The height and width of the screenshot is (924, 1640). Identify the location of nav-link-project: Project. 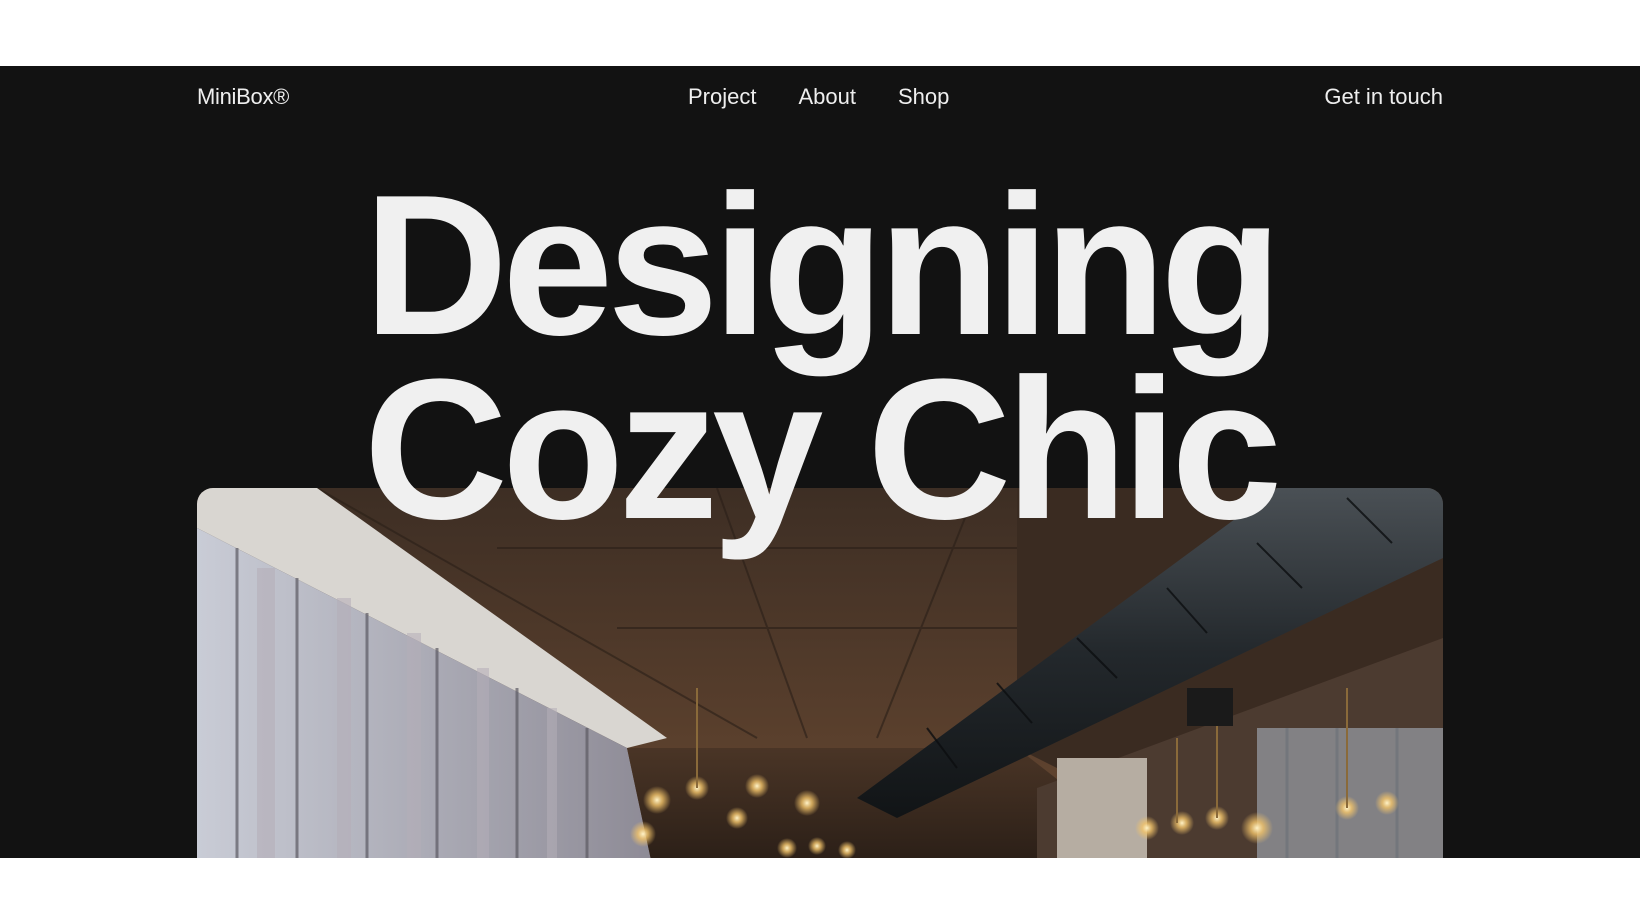
(722, 97).